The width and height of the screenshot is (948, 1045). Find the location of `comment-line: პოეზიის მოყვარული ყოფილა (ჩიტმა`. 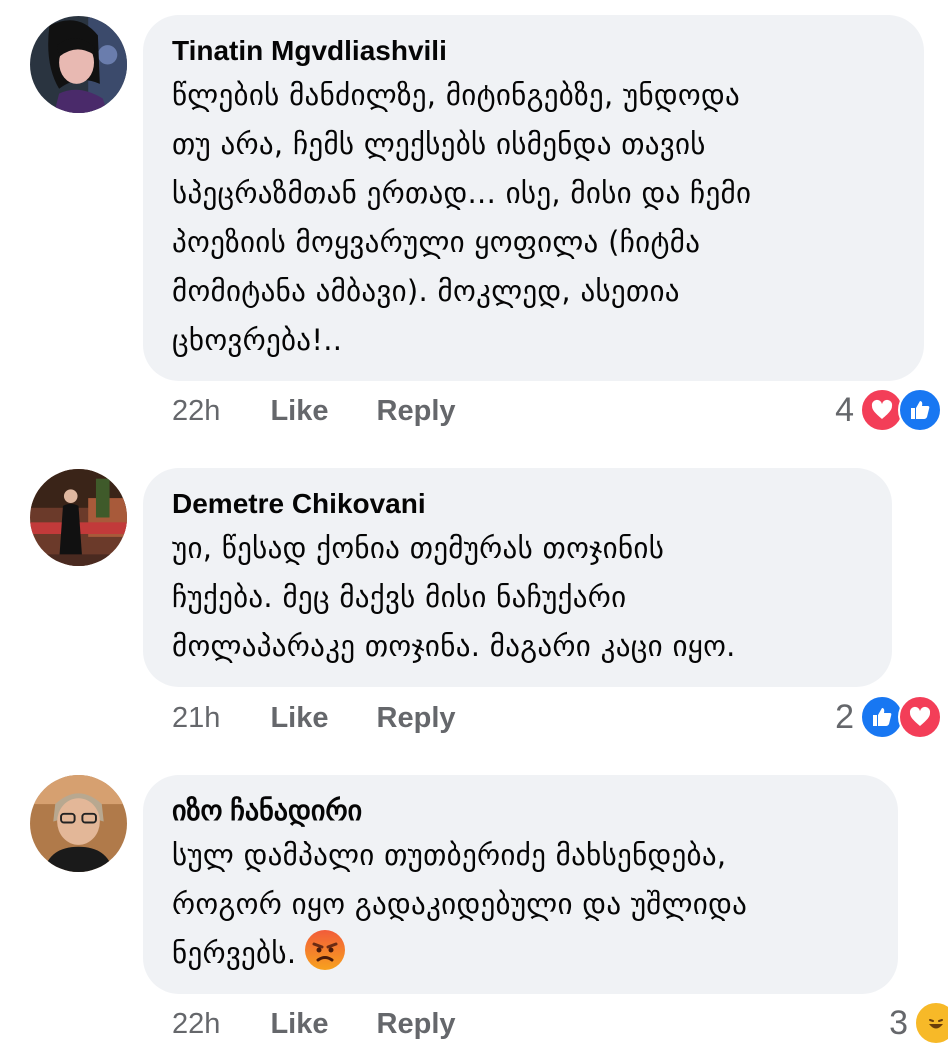

comment-line: პოეზიის მოყვარული ყოფილა (ჩიტმა is located at coordinates (436, 242).